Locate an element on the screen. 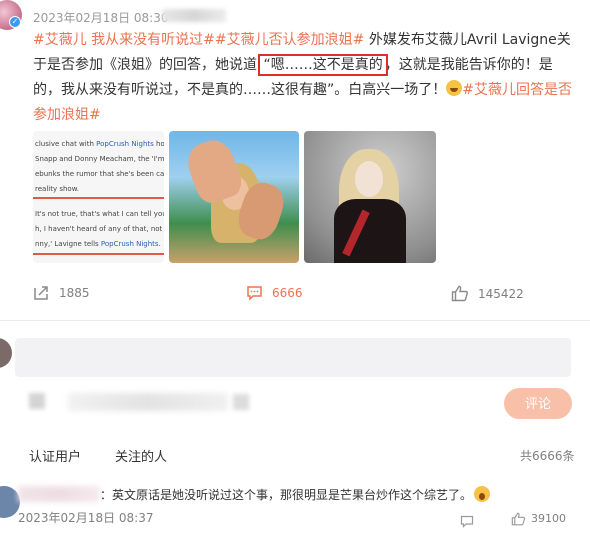  image-upload-blurred is located at coordinates (241, 402).